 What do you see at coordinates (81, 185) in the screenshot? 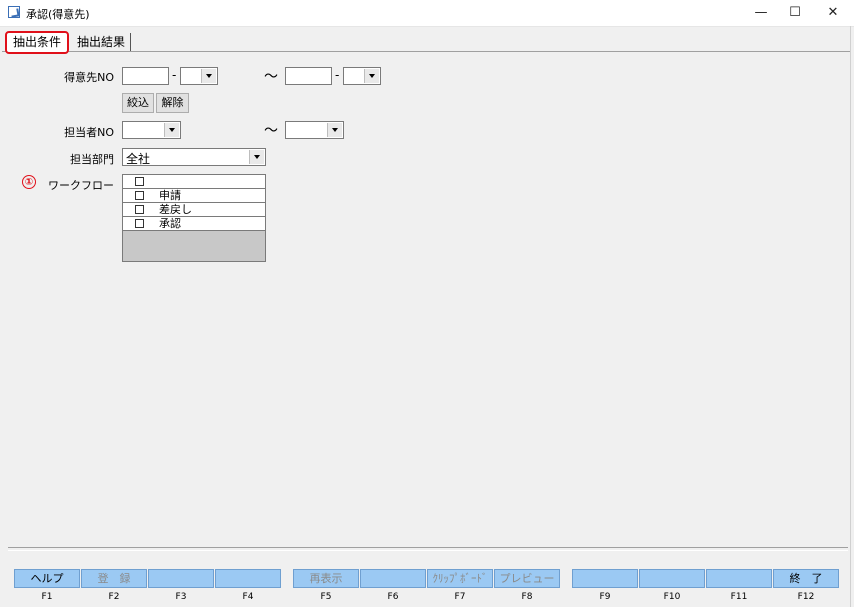
I see `workflow-label: ワークフロー` at bounding box center [81, 185].